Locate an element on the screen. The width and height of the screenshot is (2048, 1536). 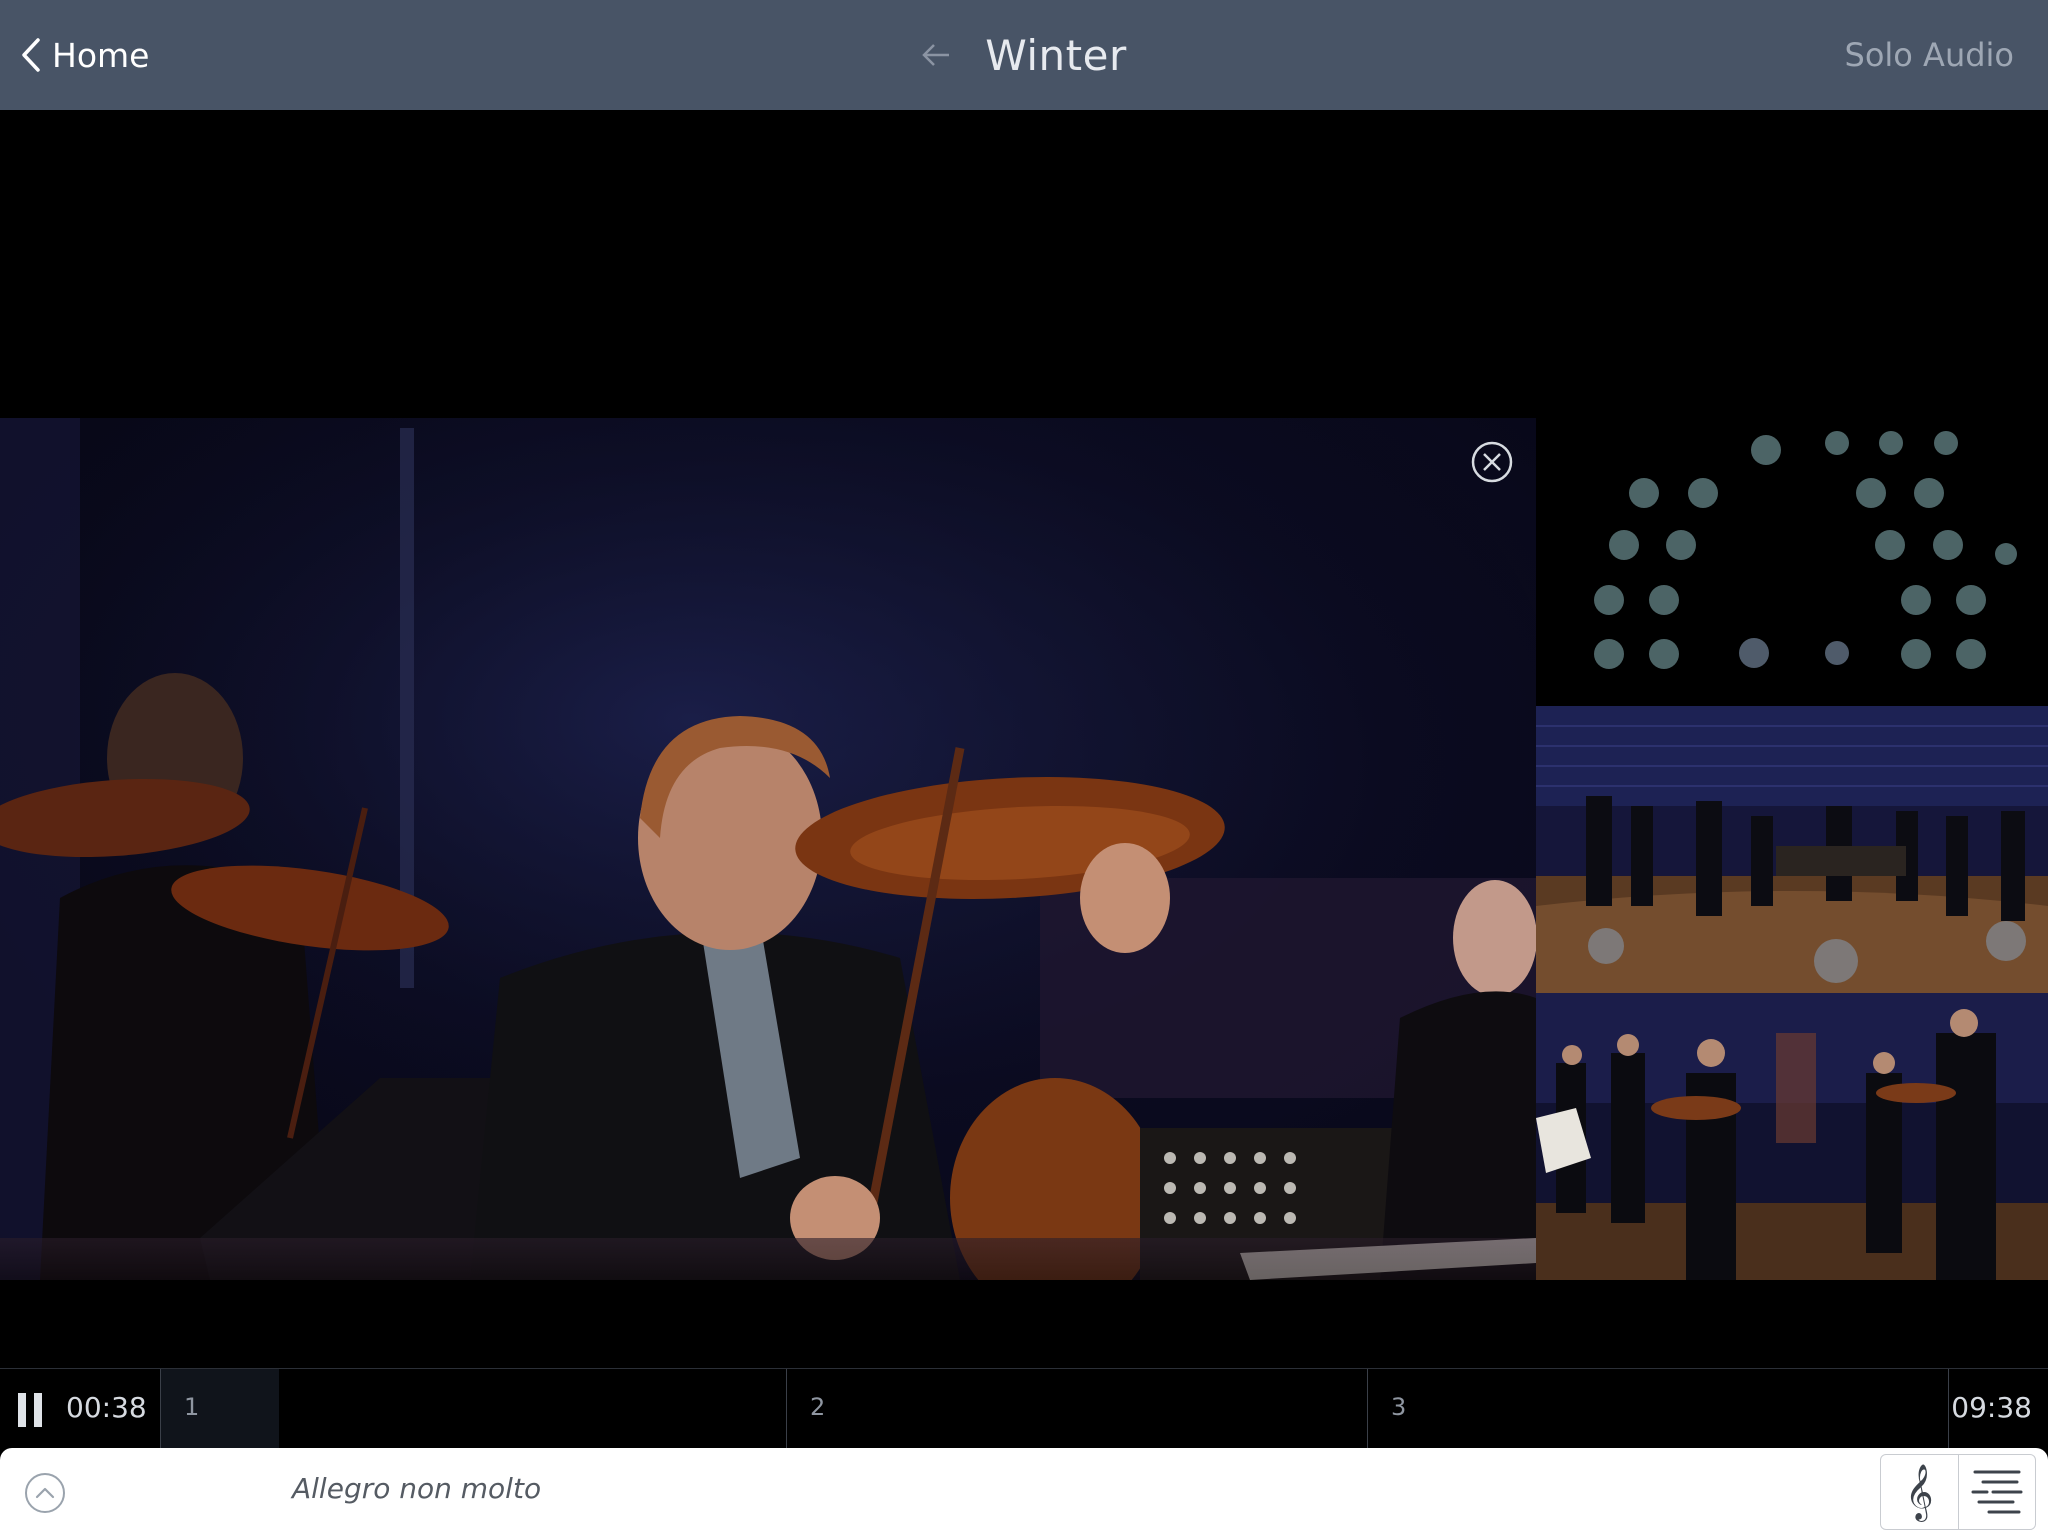
camera-thumbnail-wide is located at coordinates (1792, 849).